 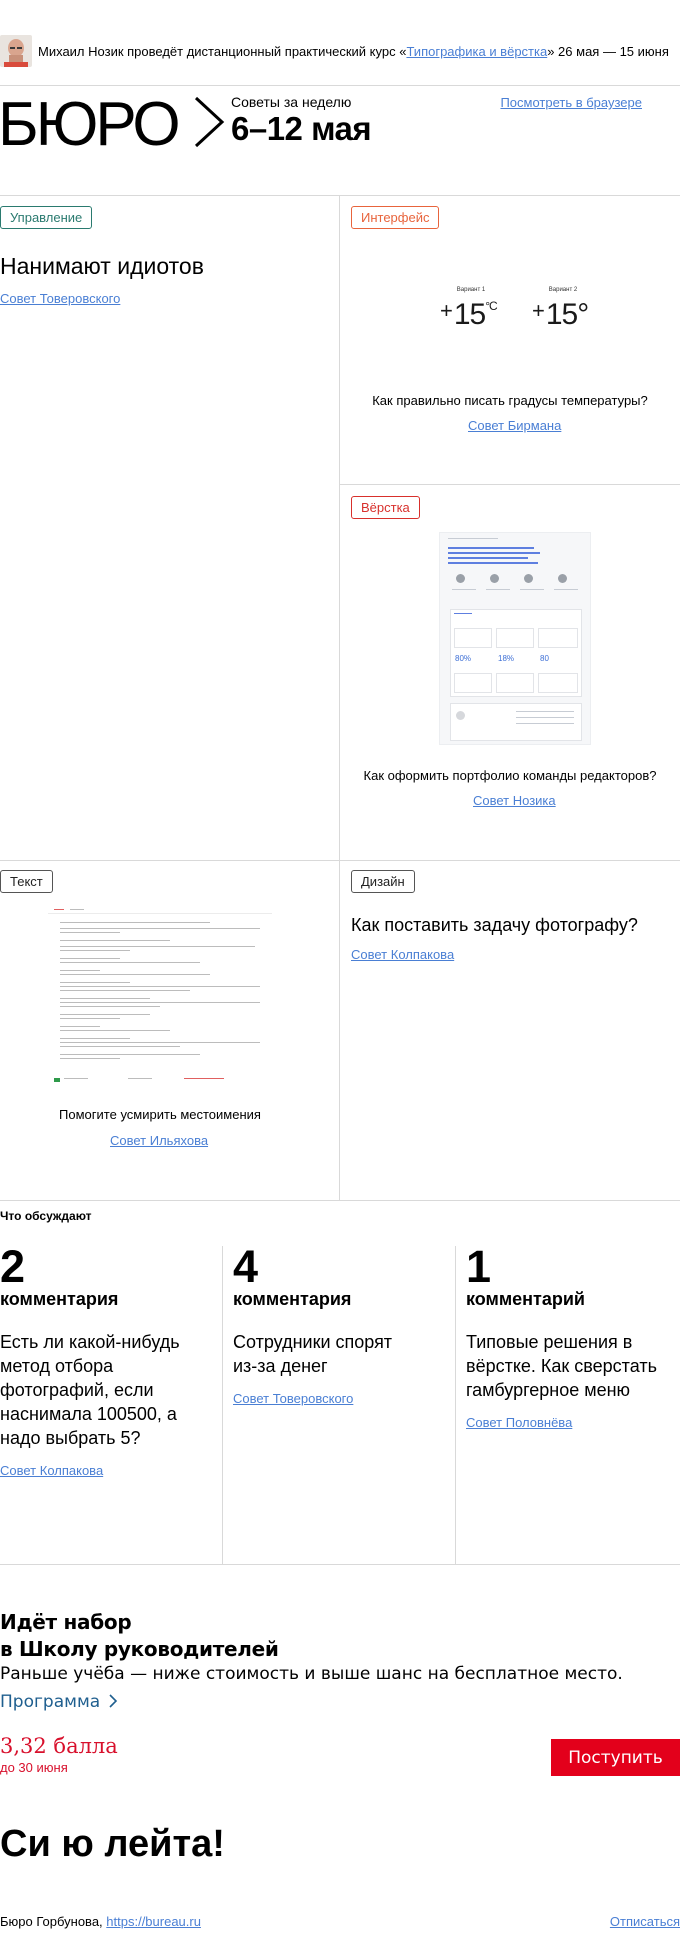 What do you see at coordinates (89, 122) in the screenshot?
I see `svg-text: БЮРО` at bounding box center [89, 122].